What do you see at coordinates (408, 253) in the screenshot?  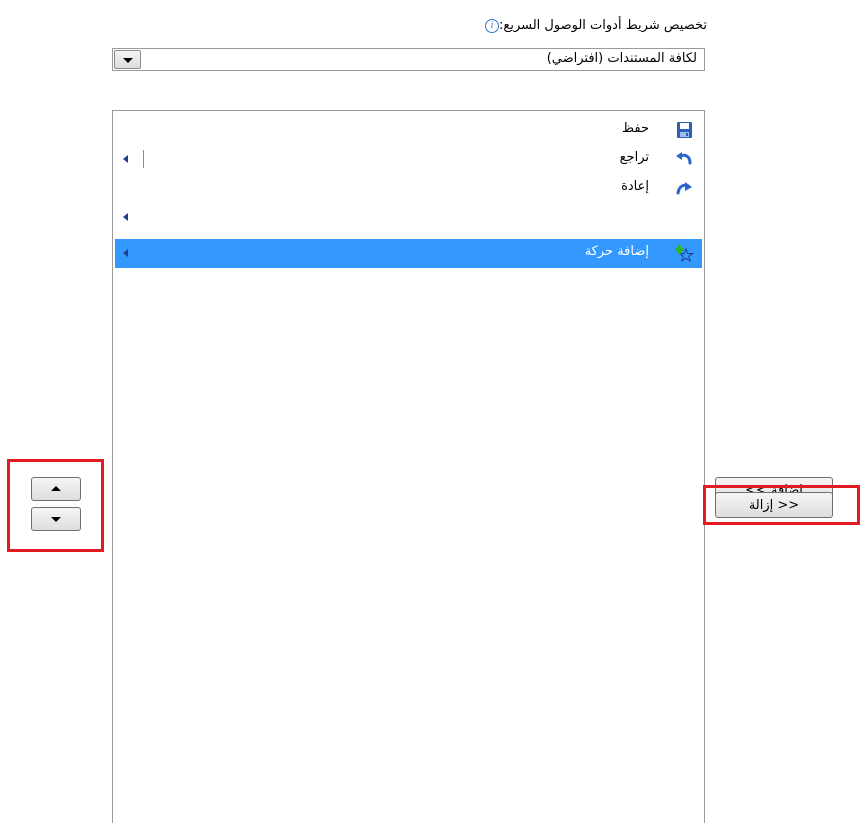 I see `list-item-add-animation: إضافة حركة` at bounding box center [408, 253].